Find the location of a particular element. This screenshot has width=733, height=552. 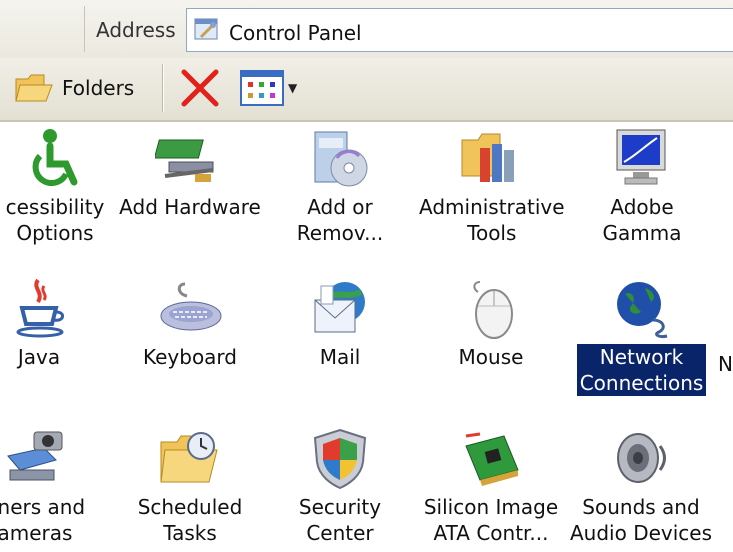

item-add-hardware: Add Hardware is located at coordinates (190, 173).